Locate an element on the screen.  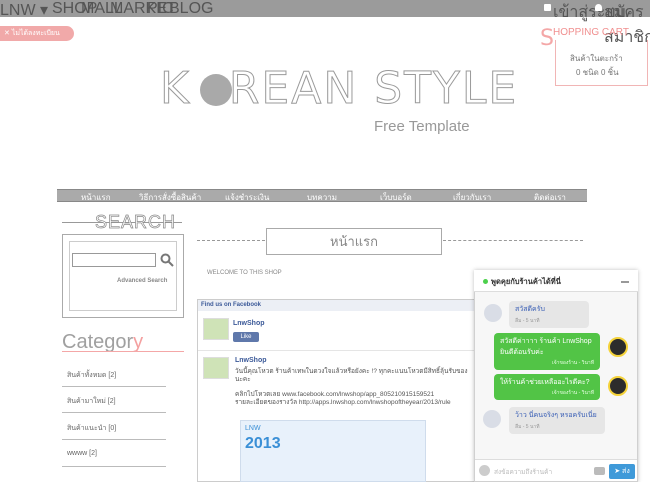
minimize-icon is located at coordinates (625, 282).